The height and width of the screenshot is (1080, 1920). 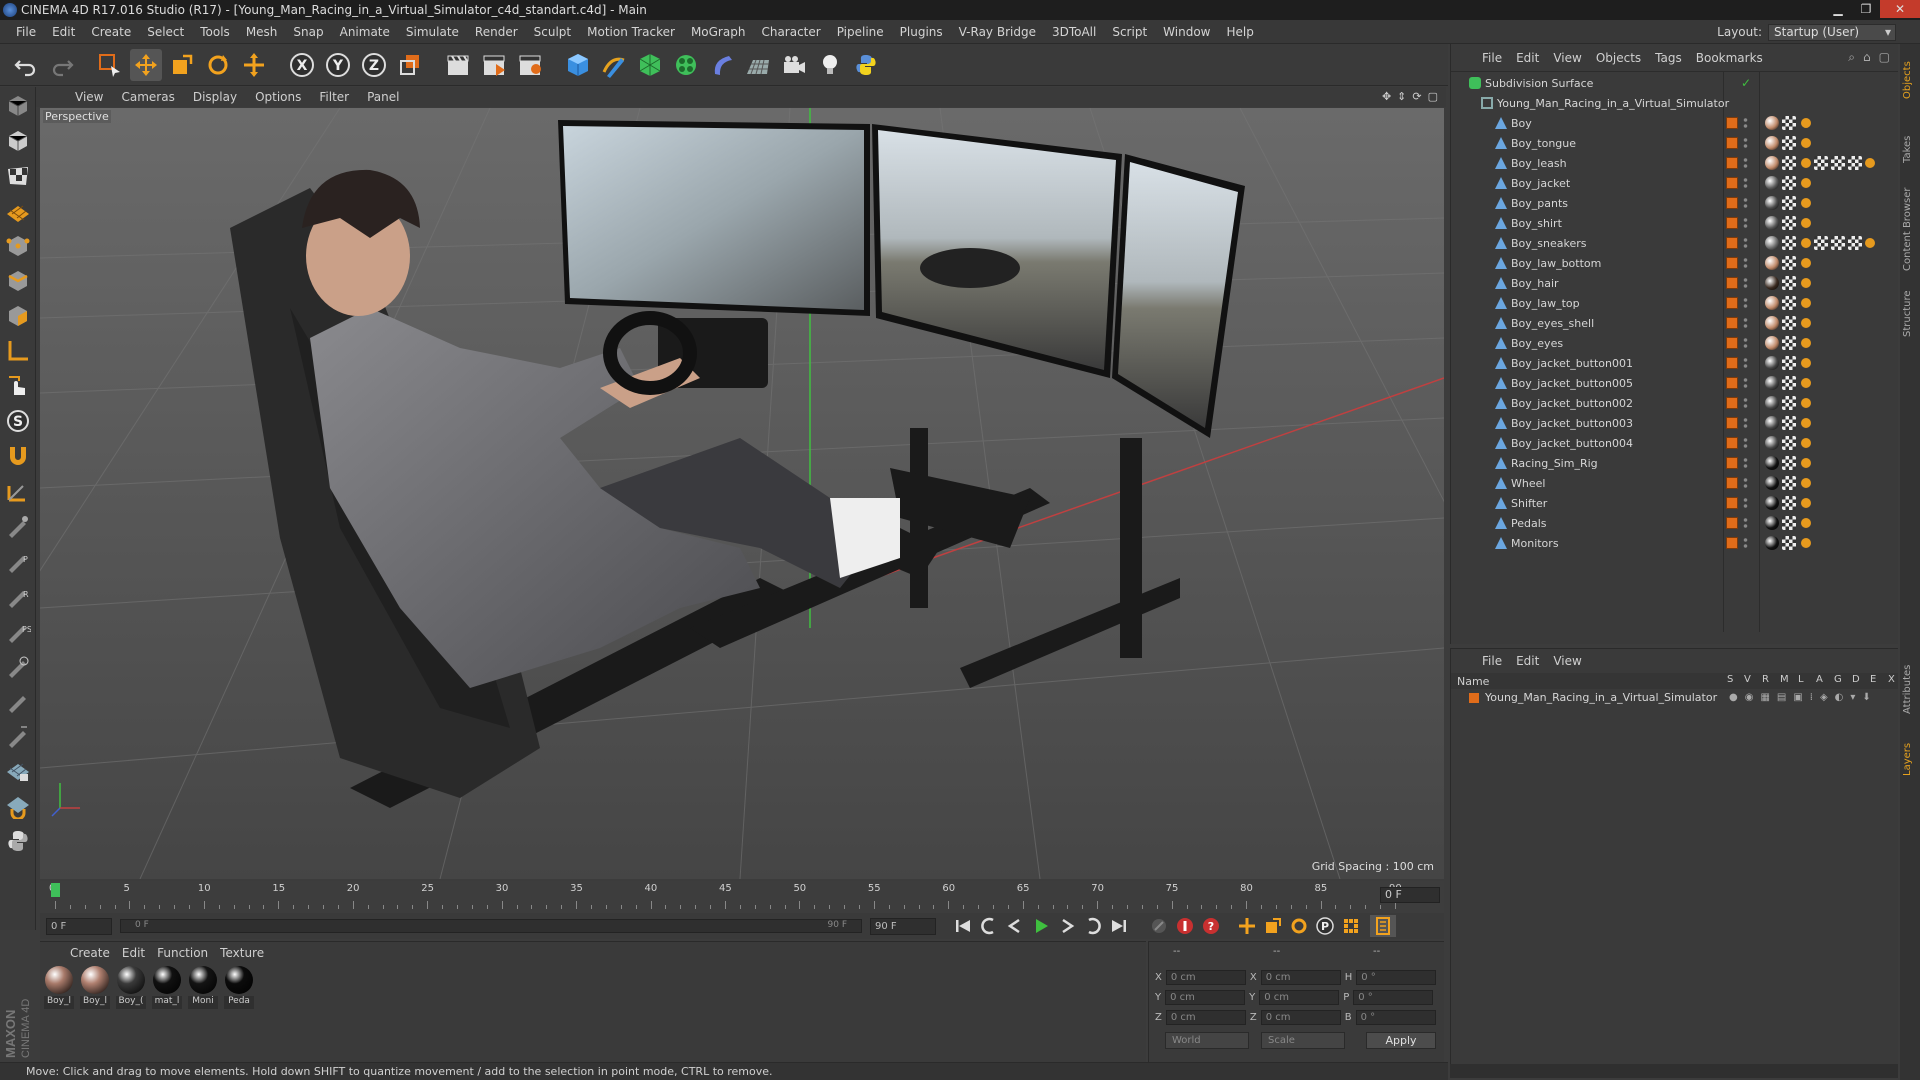 What do you see at coordinates (1675, 503) in the screenshot?
I see `object-row: Shifter` at bounding box center [1675, 503].